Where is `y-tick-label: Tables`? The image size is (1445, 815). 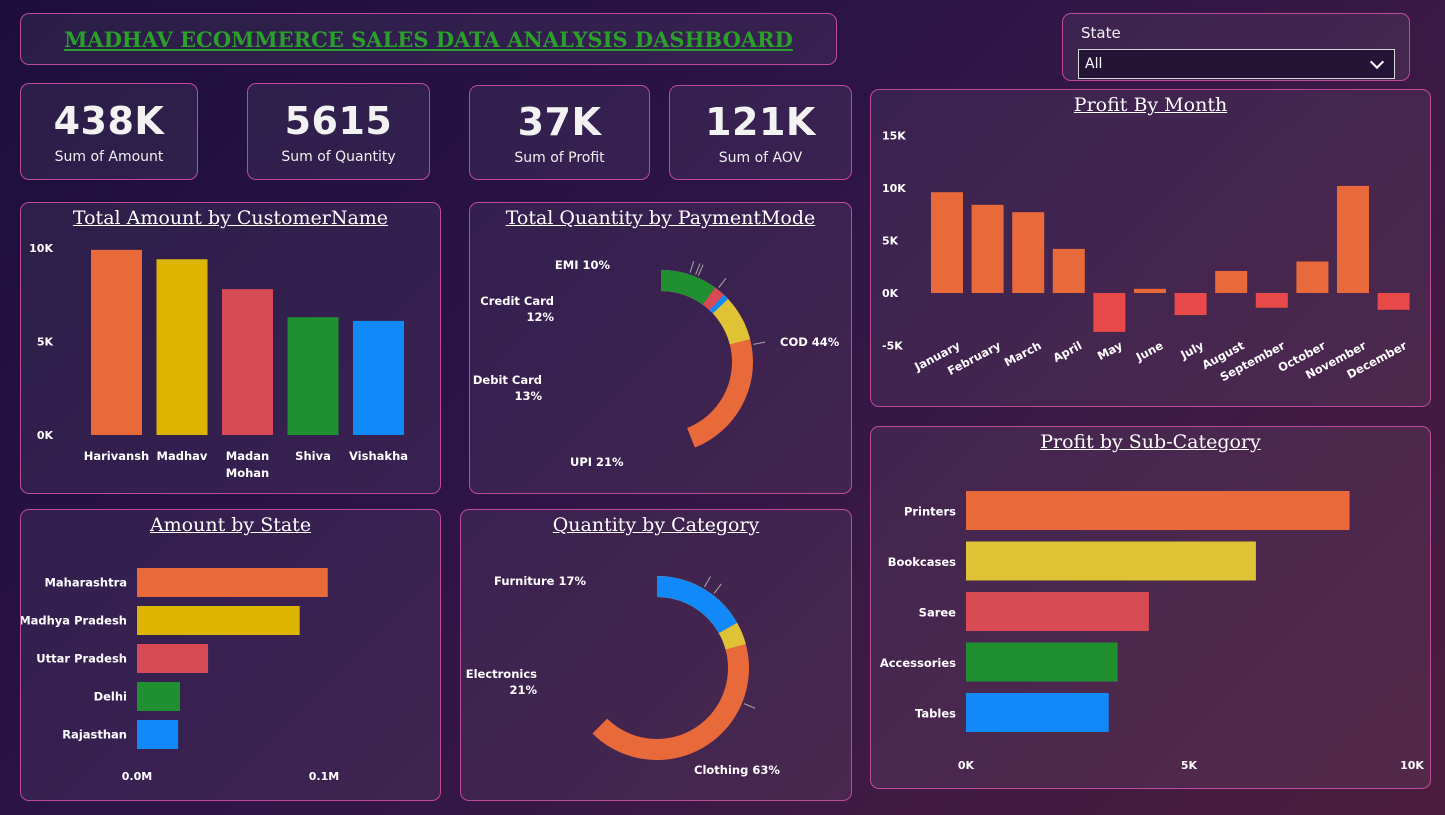 y-tick-label: Tables is located at coordinates (935, 714).